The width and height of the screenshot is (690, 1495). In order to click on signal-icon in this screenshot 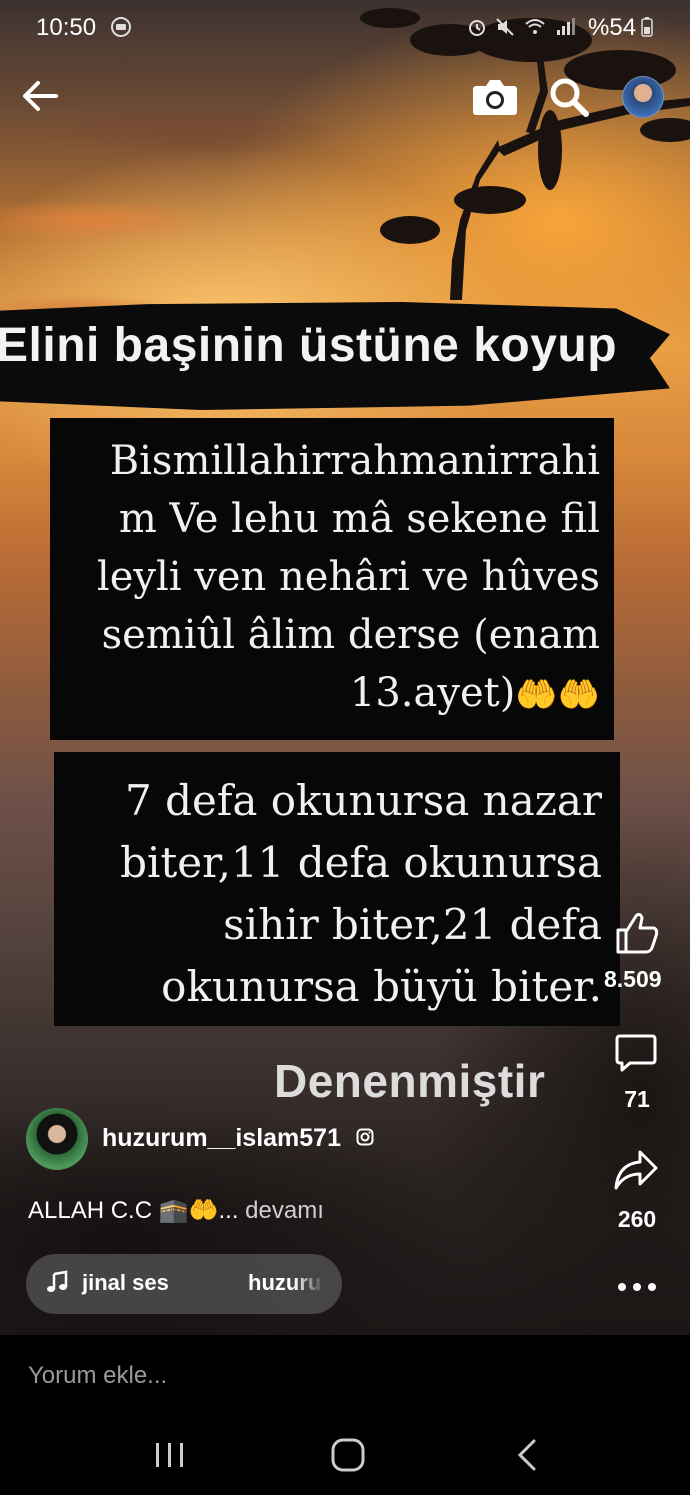, I will do `click(566, 26)`.